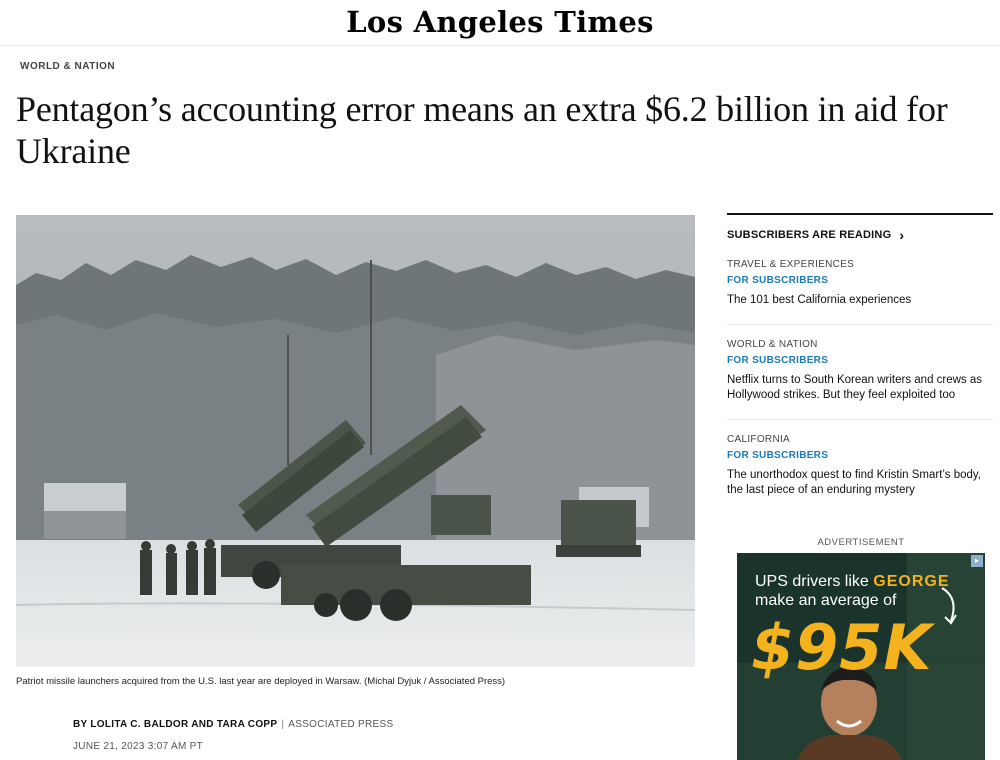 Image resolution: width=1000 pixels, height=760 pixels. Describe the element at coordinates (911, 581) in the screenshot. I see `ad-driver-name: GEORGE` at that location.